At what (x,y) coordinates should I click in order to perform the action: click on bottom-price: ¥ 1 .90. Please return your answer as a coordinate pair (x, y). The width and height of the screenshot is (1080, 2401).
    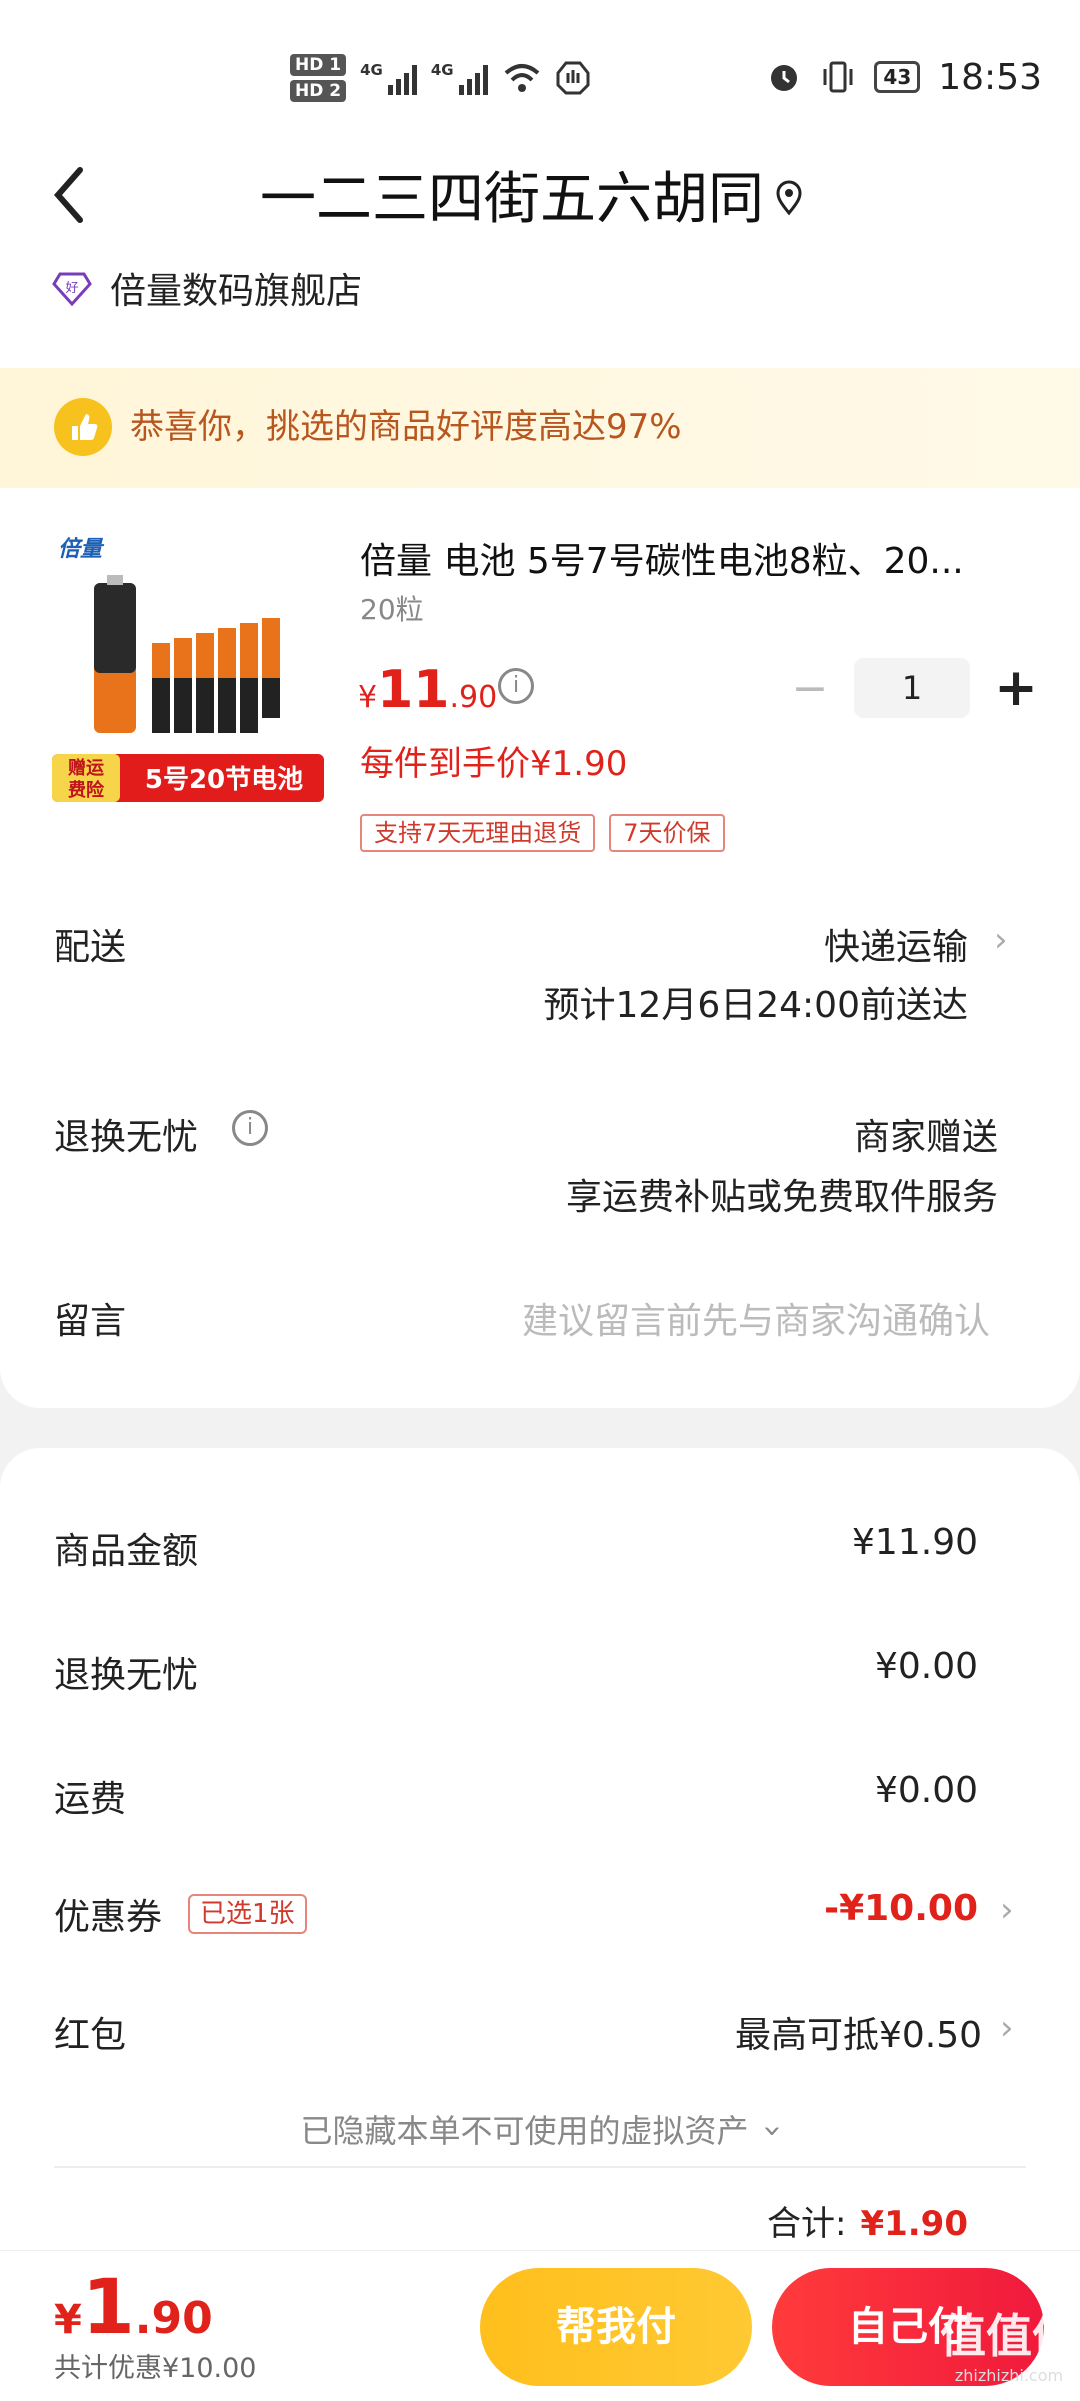
    Looking at the image, I should click on (133, 2306).